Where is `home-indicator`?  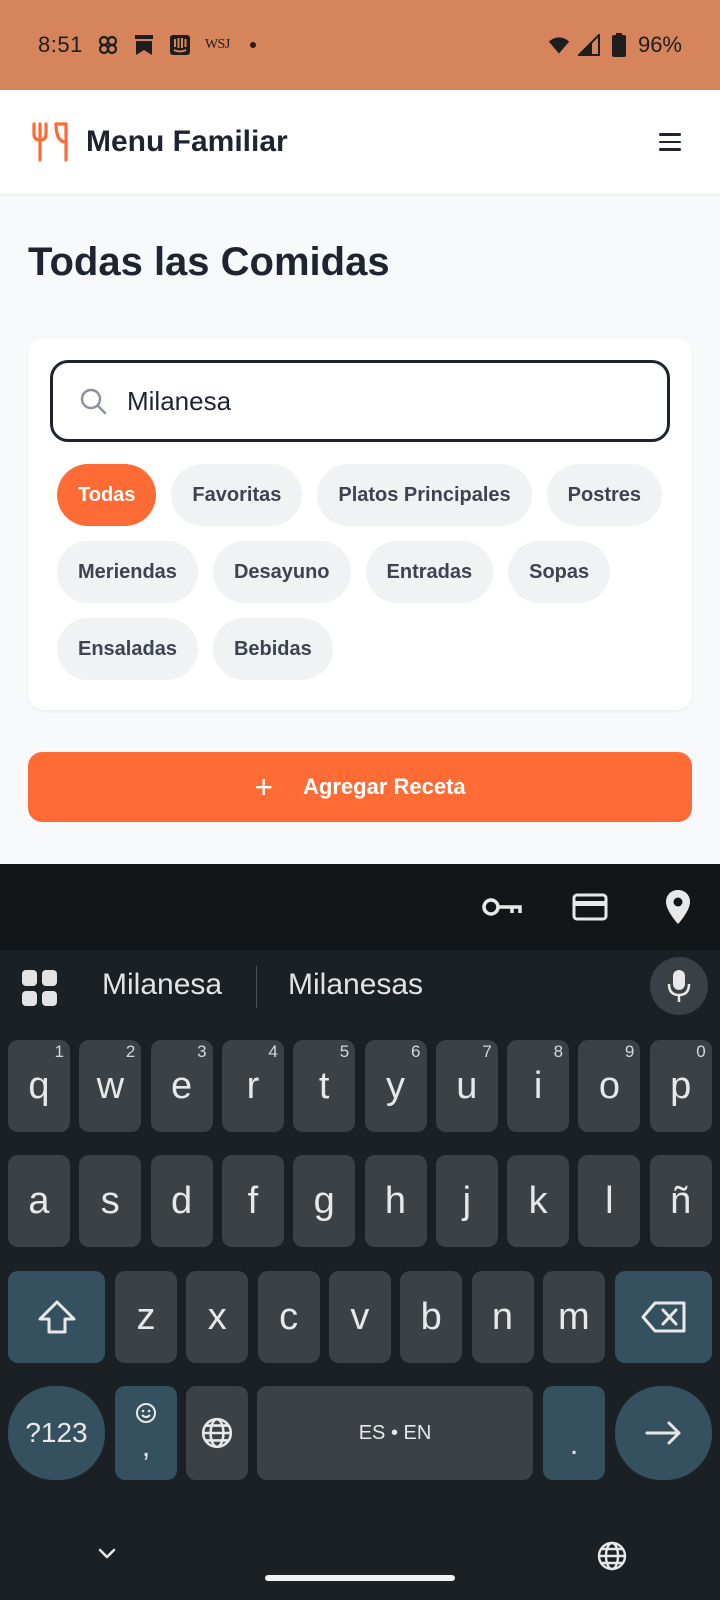
home-indicator is located at coordinates (360, 1578).